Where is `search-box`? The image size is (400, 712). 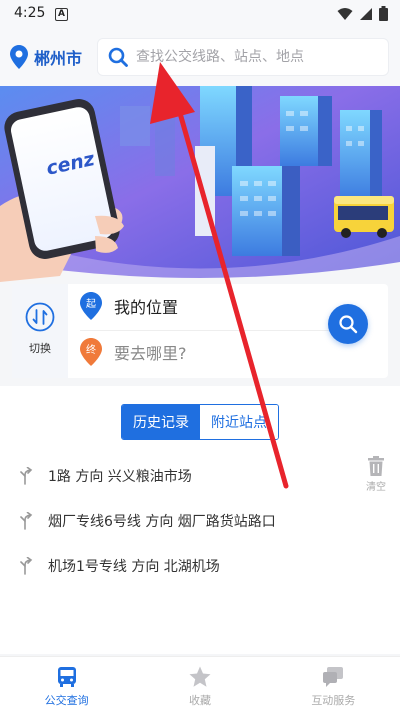
search-box is located at coordinates (243, 57).